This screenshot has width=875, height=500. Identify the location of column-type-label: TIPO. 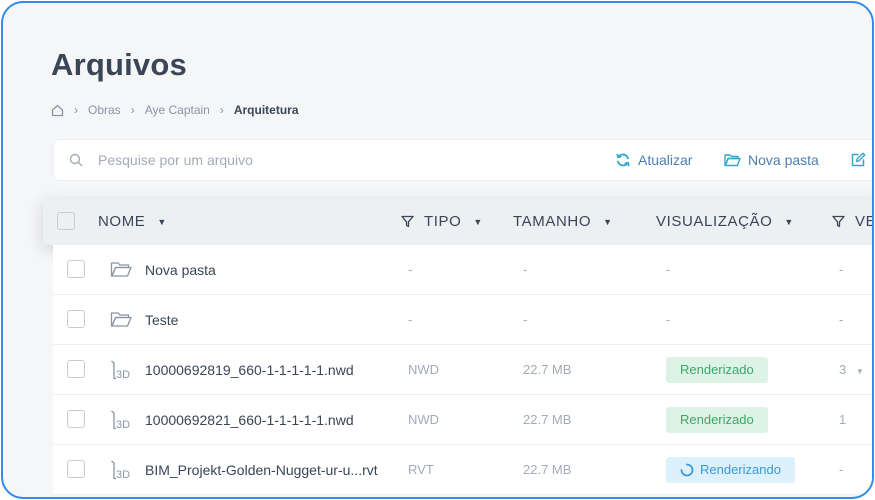
(443, 221).